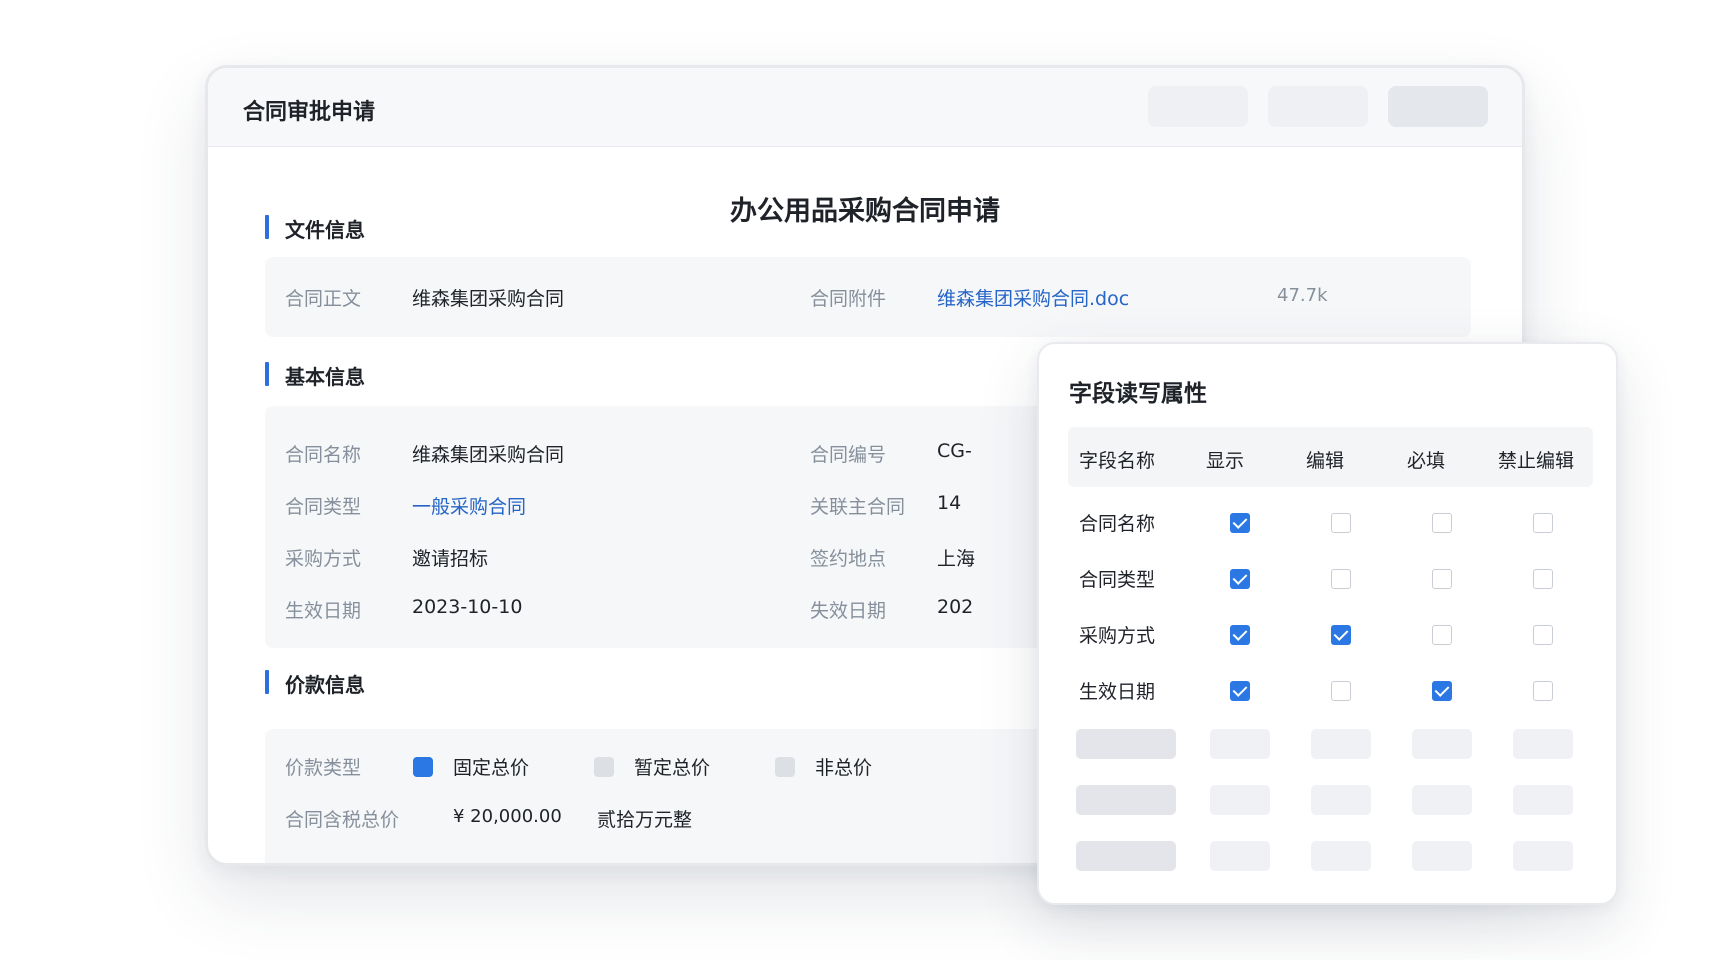  Describe the element at coordinates (954, 451) in the screenshot. I see `field-value: CG-` at that location.